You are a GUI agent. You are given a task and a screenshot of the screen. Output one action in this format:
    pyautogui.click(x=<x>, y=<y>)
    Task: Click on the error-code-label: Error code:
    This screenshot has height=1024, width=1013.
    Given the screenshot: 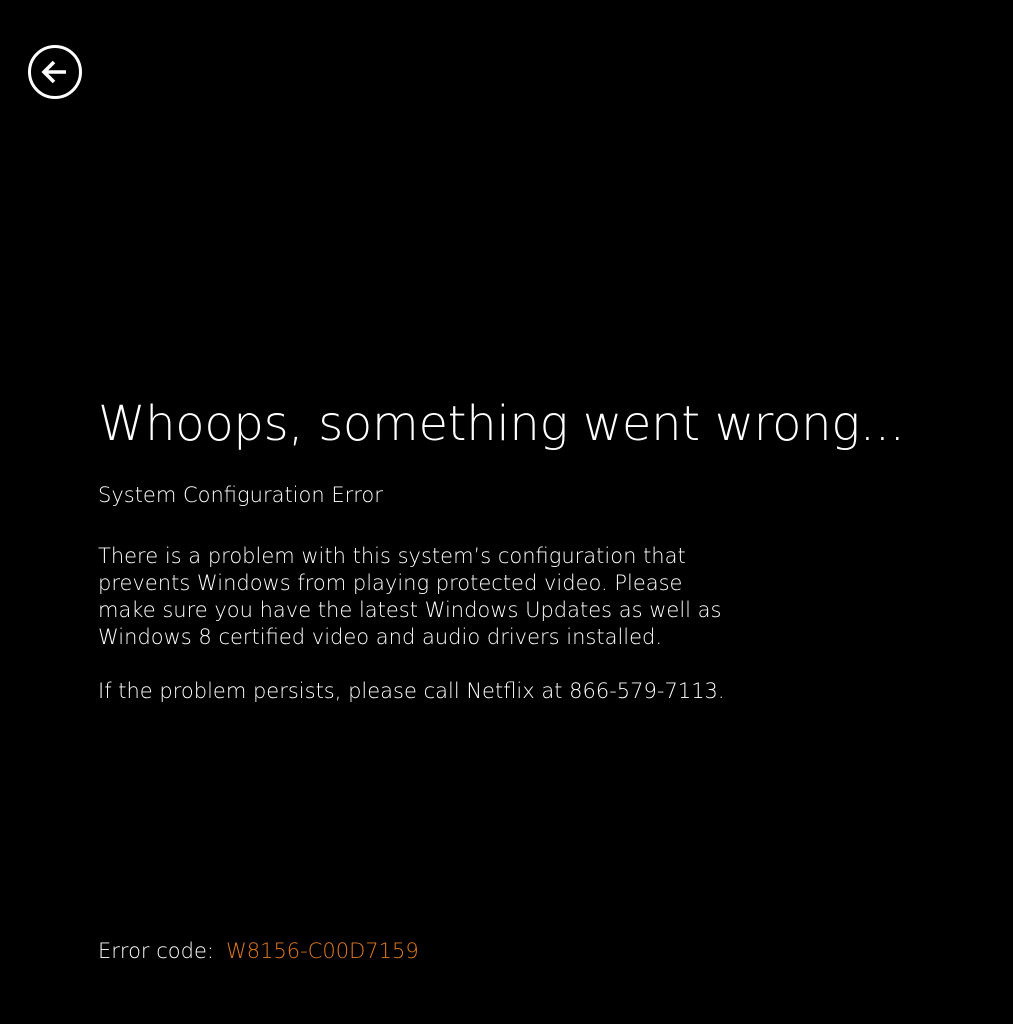 What is the action you would take?
    pyautogui.click(x=156, y=951)
    